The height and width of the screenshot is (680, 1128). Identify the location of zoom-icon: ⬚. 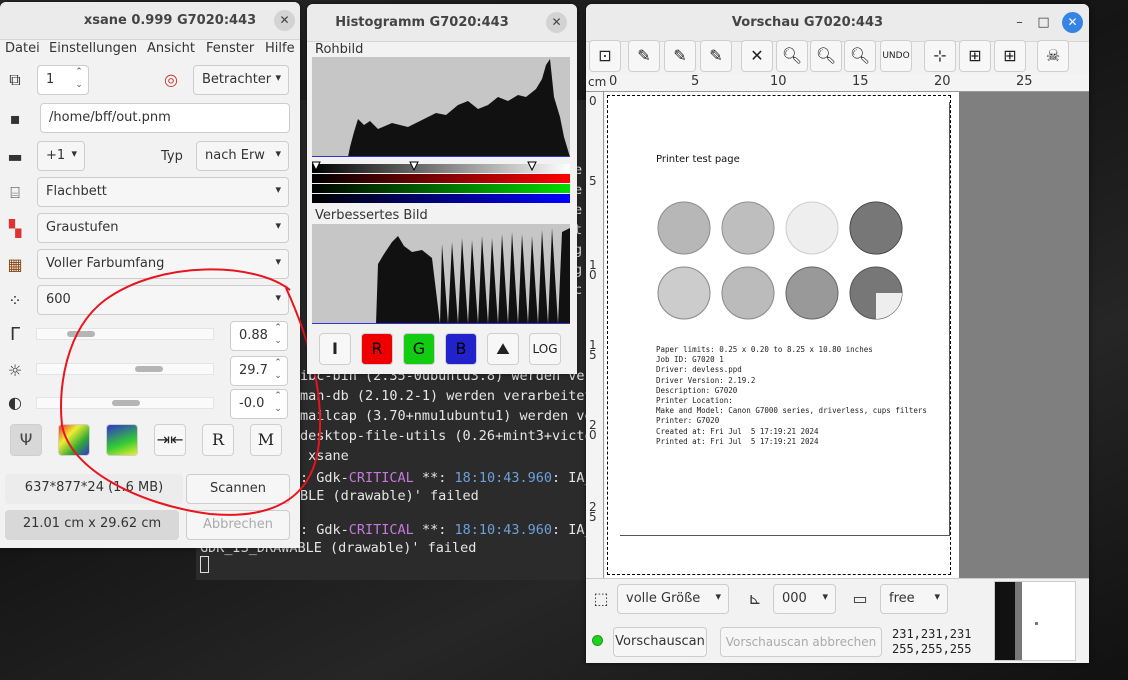
(601, 598).